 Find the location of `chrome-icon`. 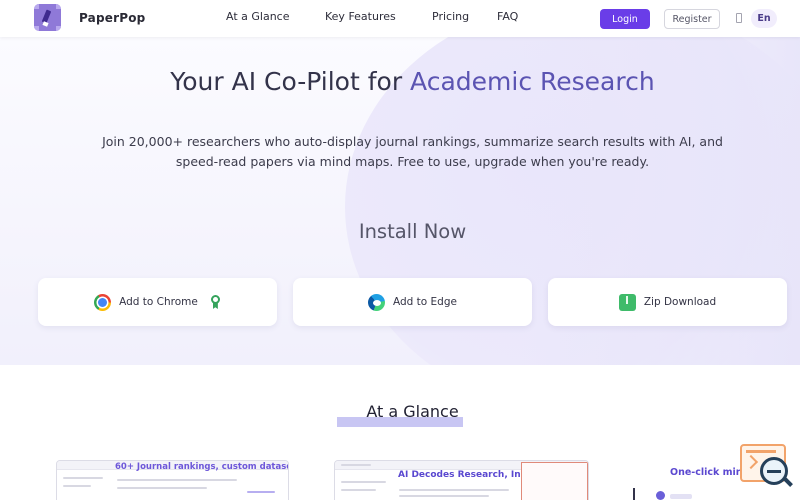

chrome-icon is located at coordinates (103, 302).